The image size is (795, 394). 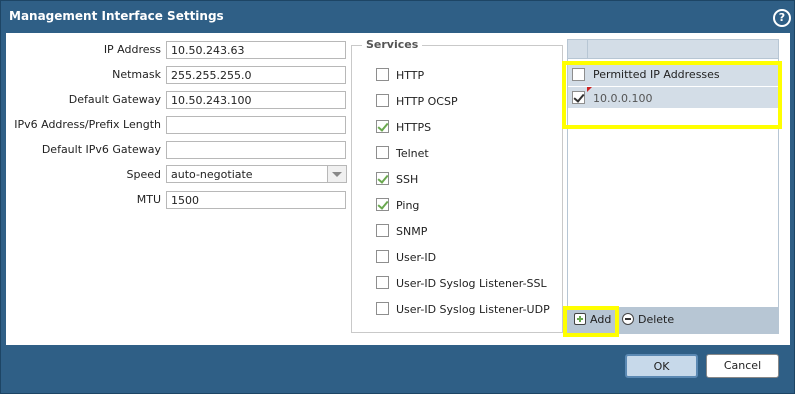 What do you see at coordinates (656, 319) in the screenshot?
I see `delete-label: Delete` at bounding box center [656, 319].